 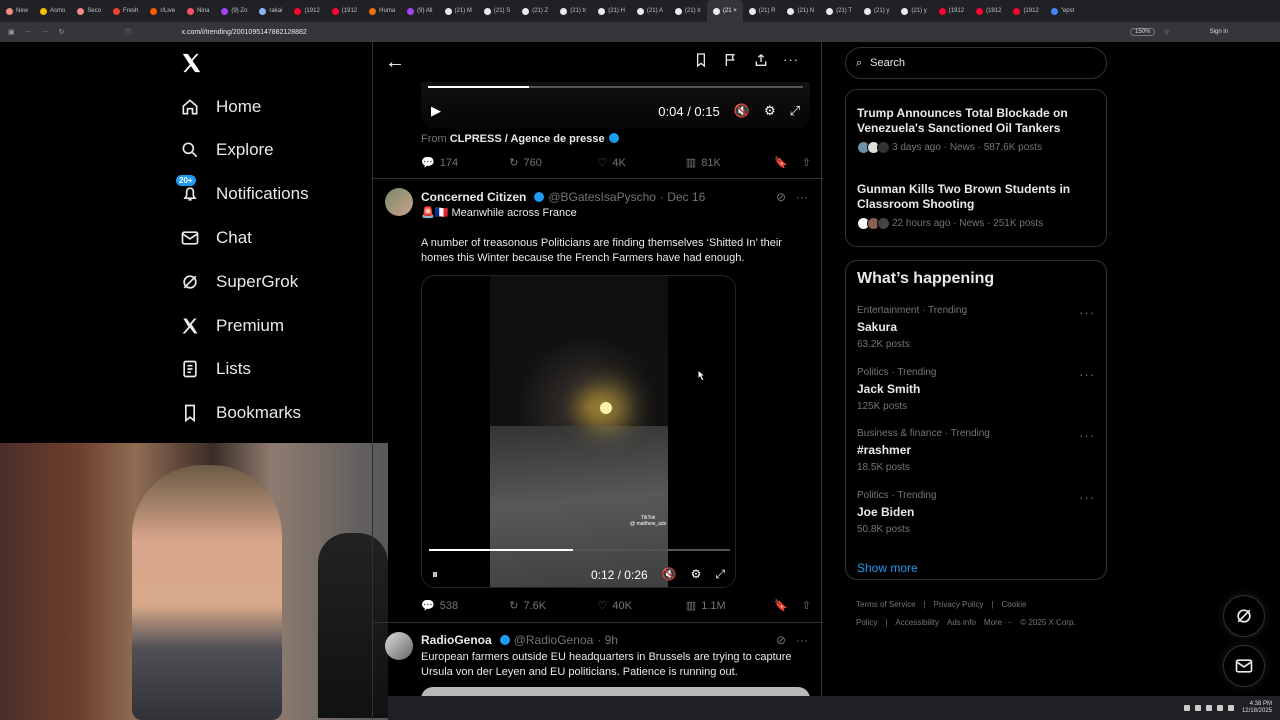 What do you see at coordinates (554, 640) in the screenshot?
I see `author-handle: @RadioGenoa` at bounding box center [554, 640].